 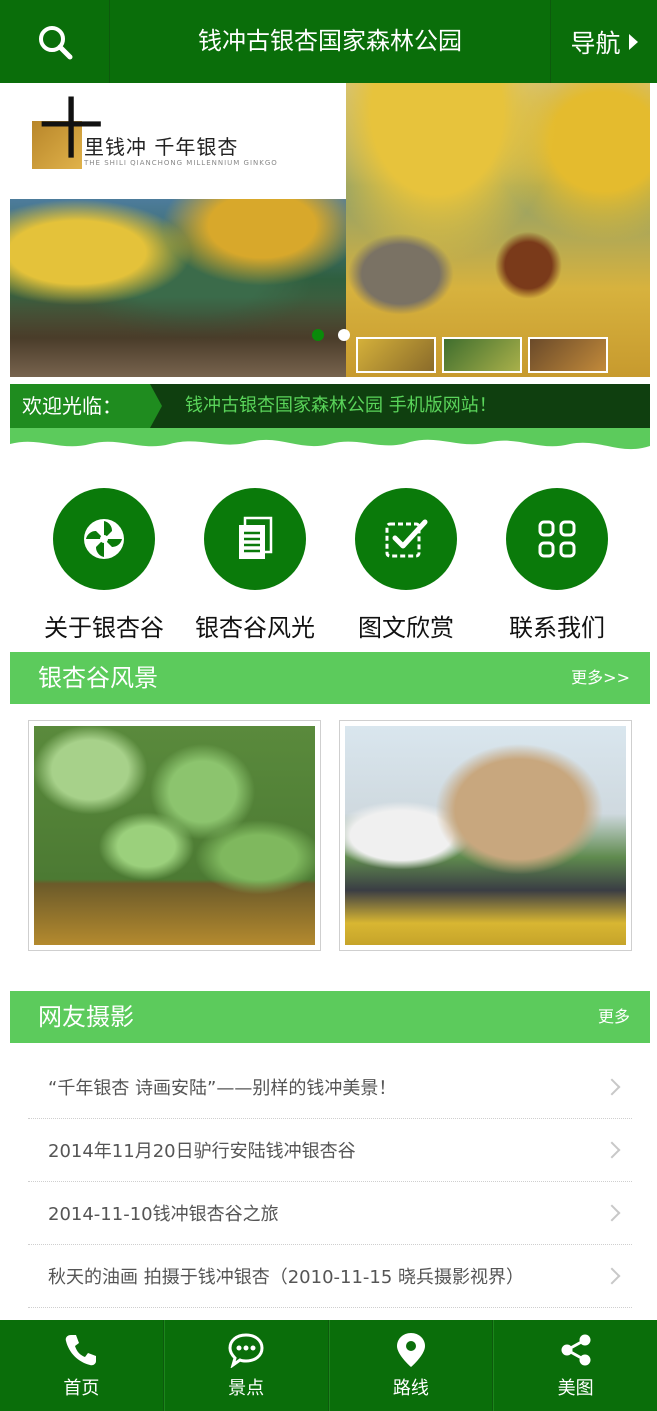 What do you see at coordinates (330, 1213) in the screenshot?
I see `list-item: 2014-11-10钱冲银杏谷之旅` at bounding box center [330, 1213].